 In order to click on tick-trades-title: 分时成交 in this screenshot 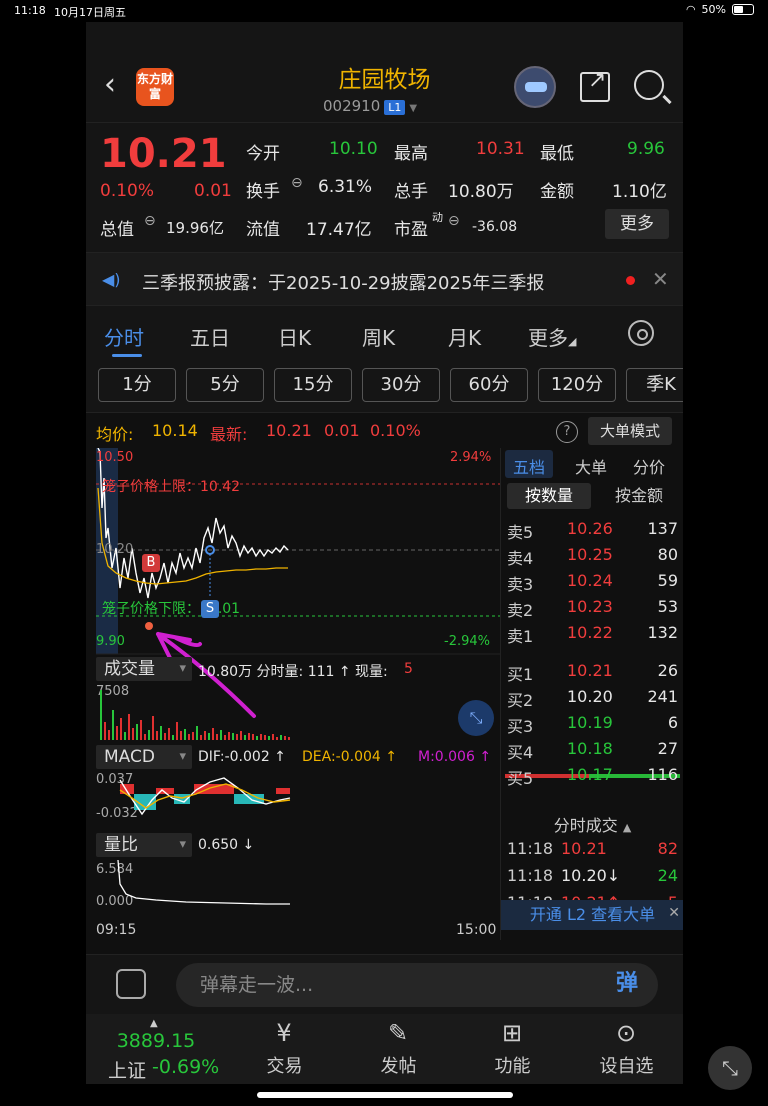, I will do `click(585, 825)`.